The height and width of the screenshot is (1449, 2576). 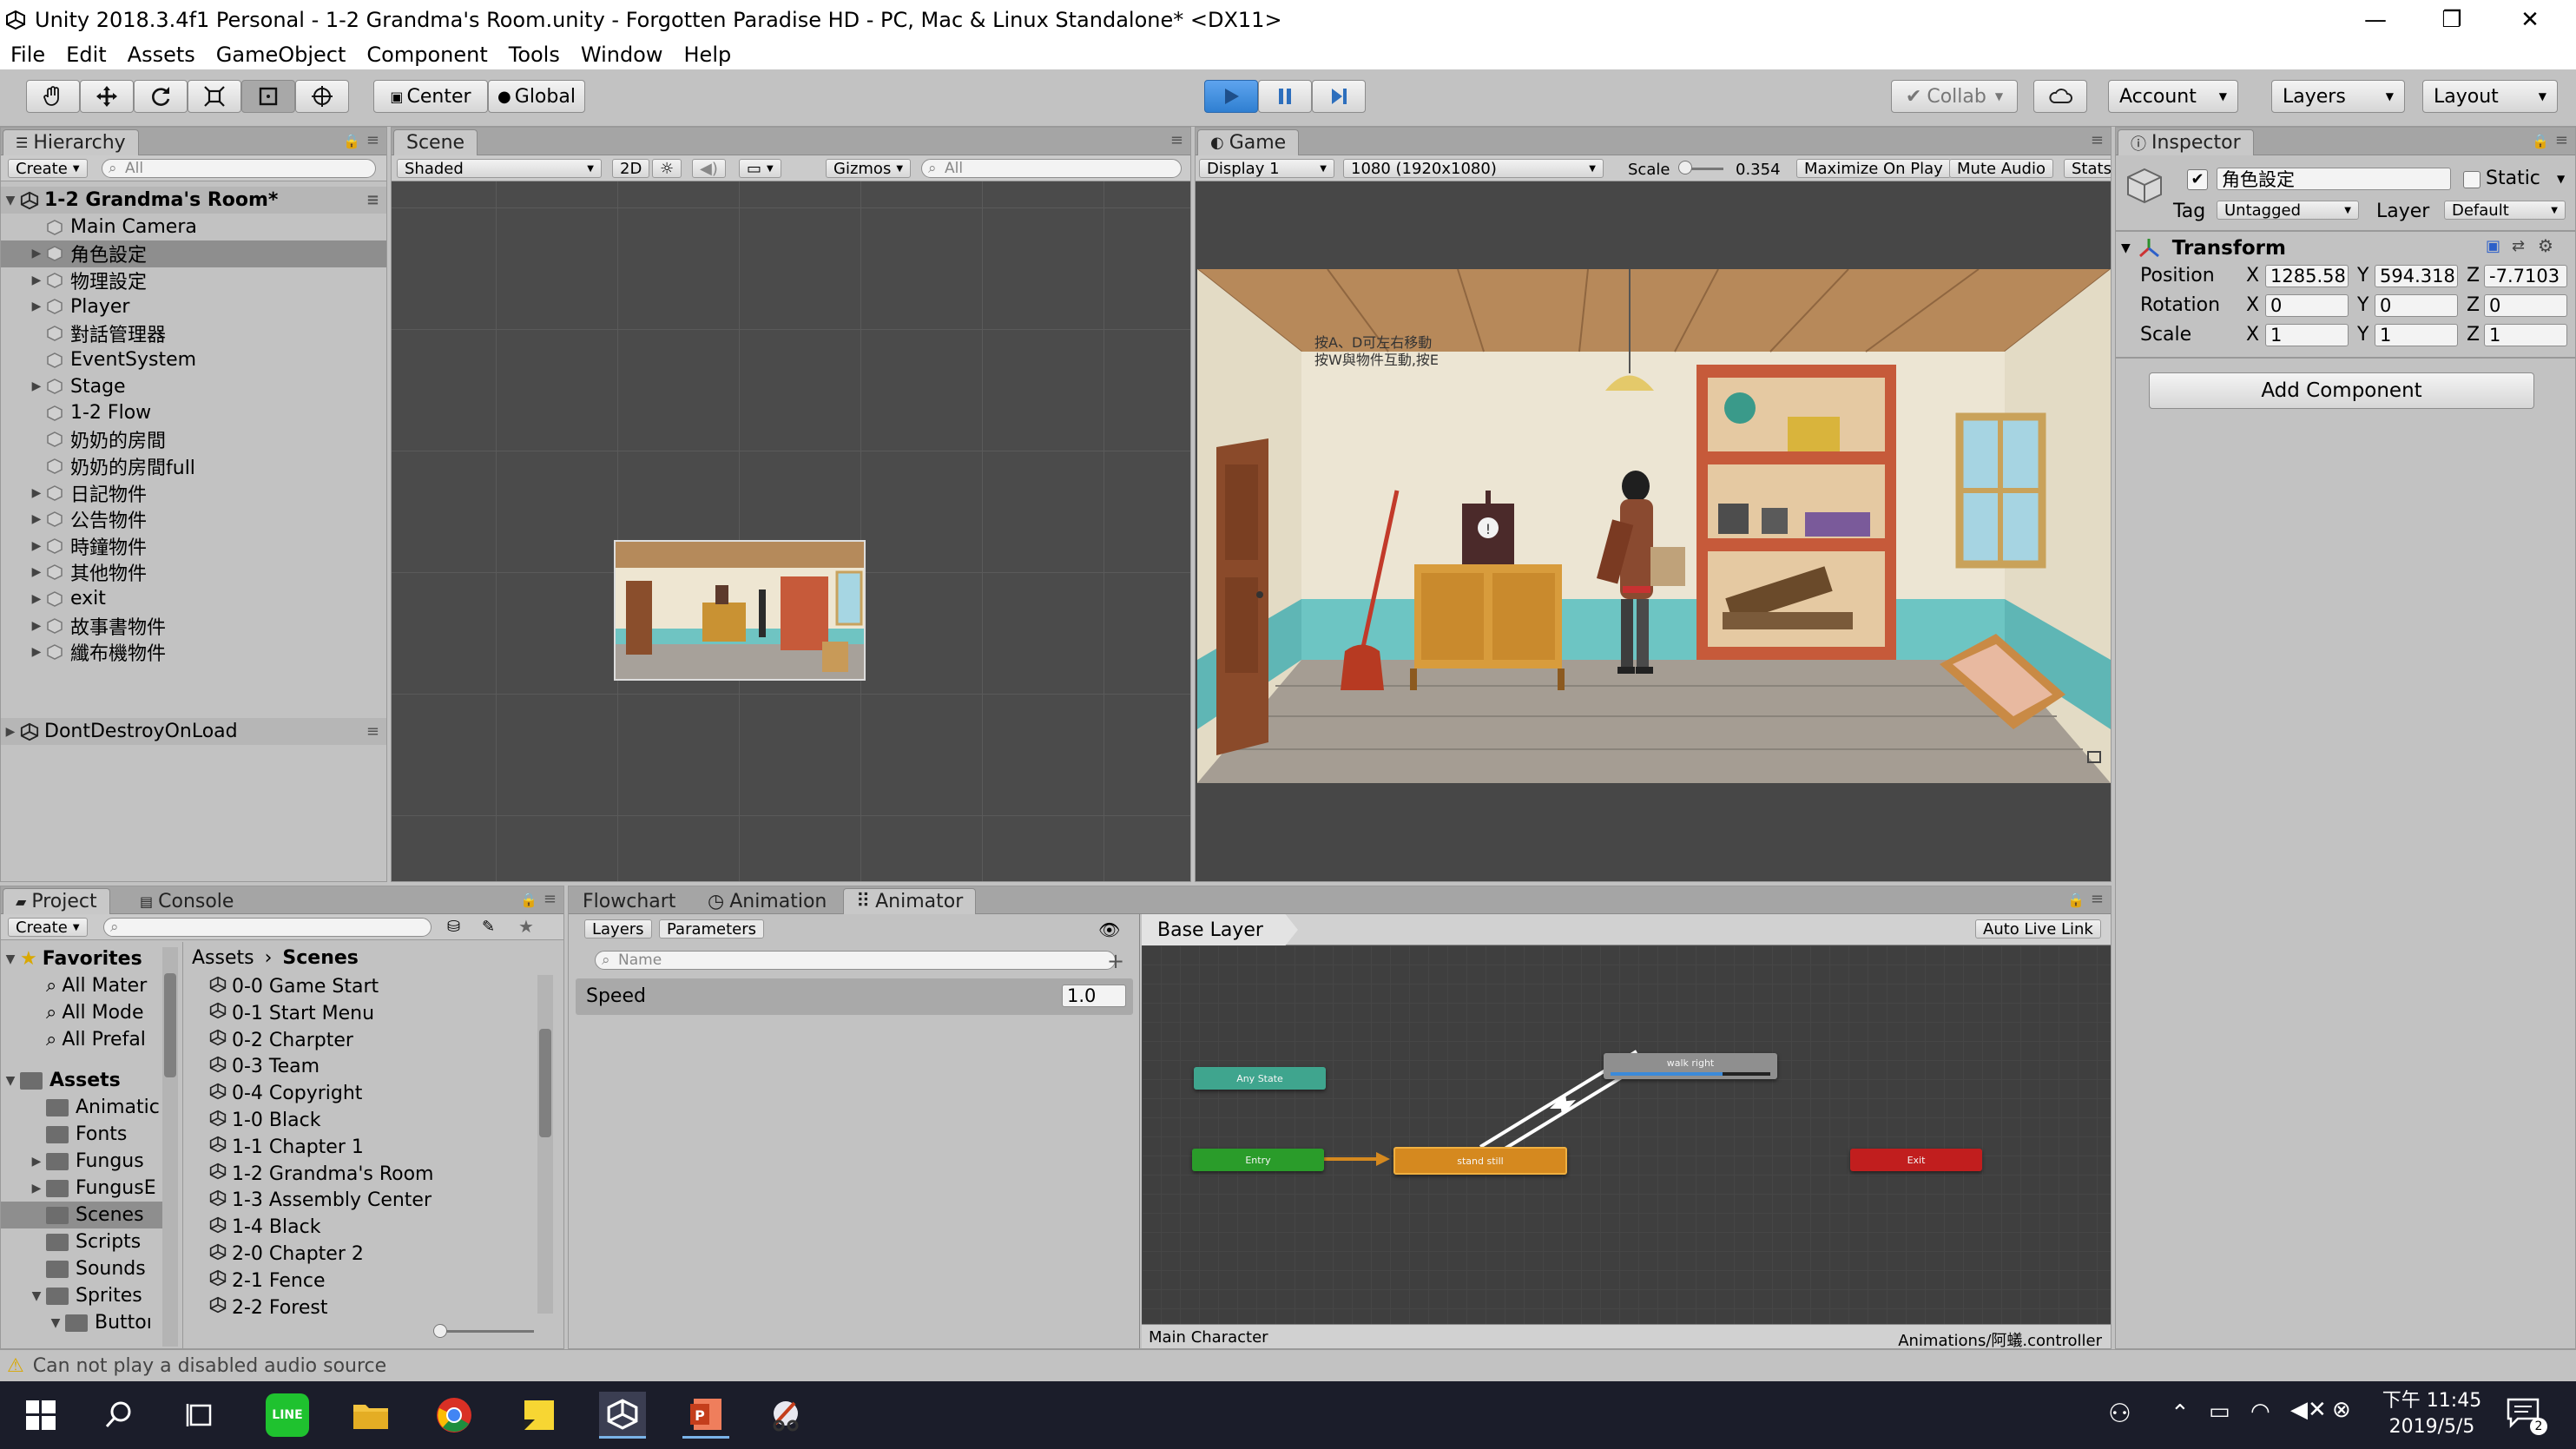 What do you see at coordinates (869, 169) in the screenshot?
I see `gizmos-dropdown: Gizmos ▼` at bounding box center [869, 169].